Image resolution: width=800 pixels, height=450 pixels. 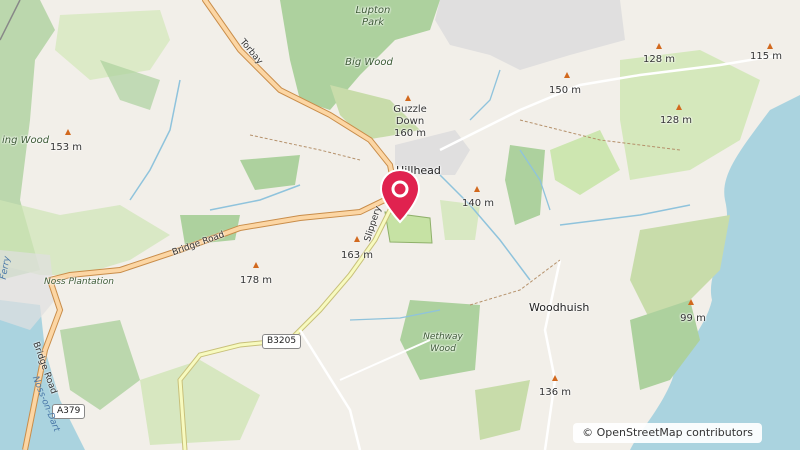 What do you see at coordinates (373, 16) in the screenshot?
I see `wood-label-lupton-park: Lupton Park` at bounding box center [373, 16].